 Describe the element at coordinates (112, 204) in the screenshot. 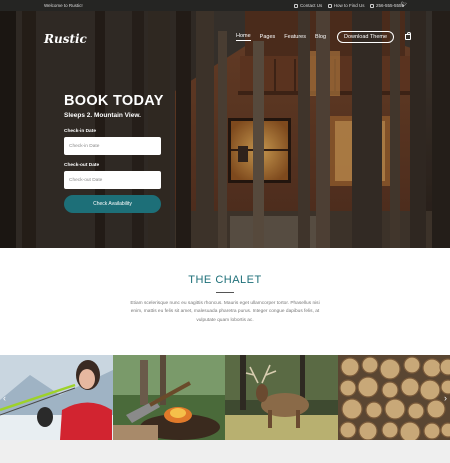

I see `check-availability-button: Check Availability` at that location.